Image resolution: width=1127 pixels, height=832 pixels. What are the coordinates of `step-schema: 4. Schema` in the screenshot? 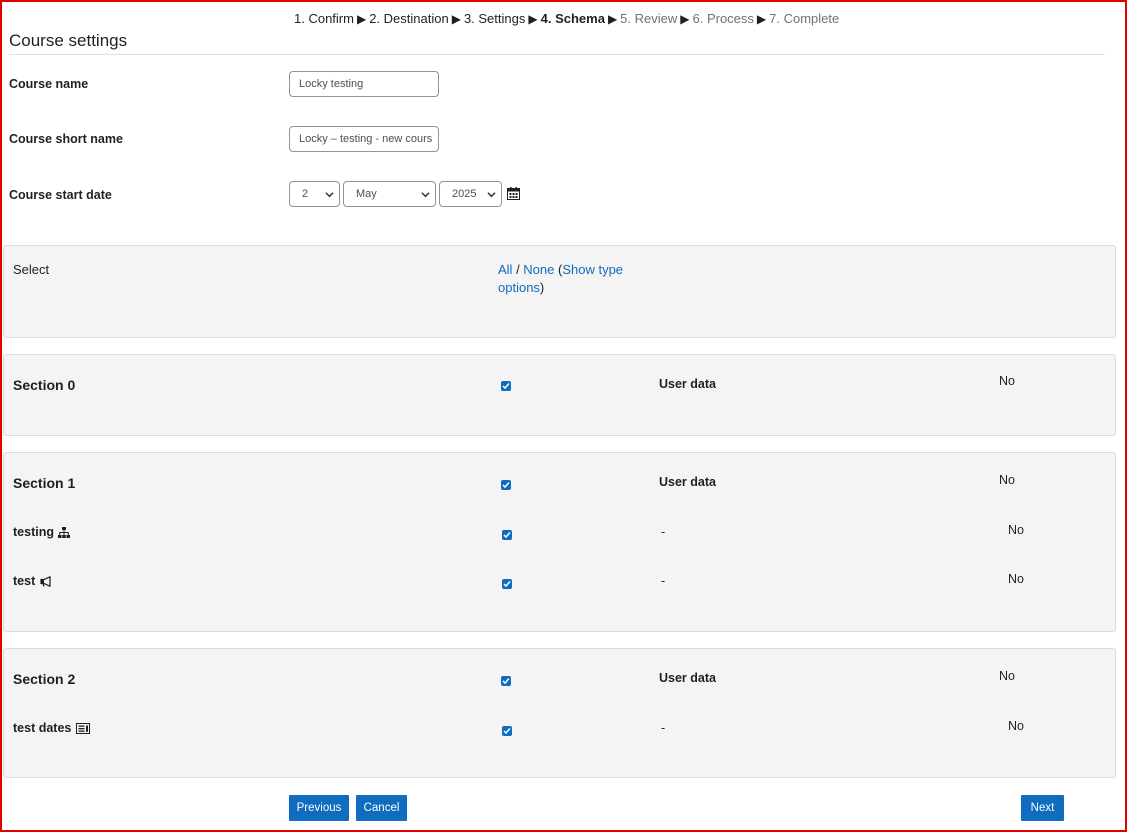 It's located at (572, 18).